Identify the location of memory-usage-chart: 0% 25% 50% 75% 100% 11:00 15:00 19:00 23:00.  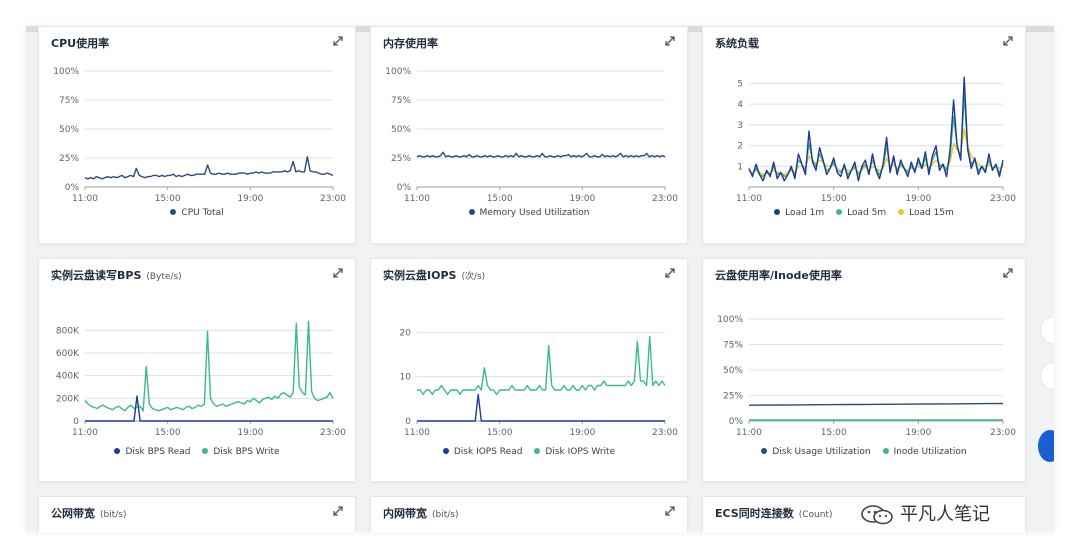
(531, 135).